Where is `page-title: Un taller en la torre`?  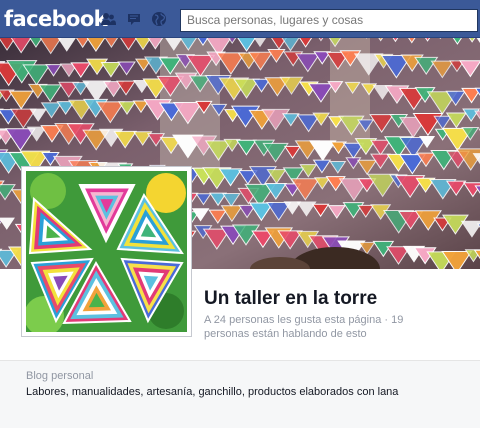
page-title: Un taller en la torre is located at coordinates (290, 299).